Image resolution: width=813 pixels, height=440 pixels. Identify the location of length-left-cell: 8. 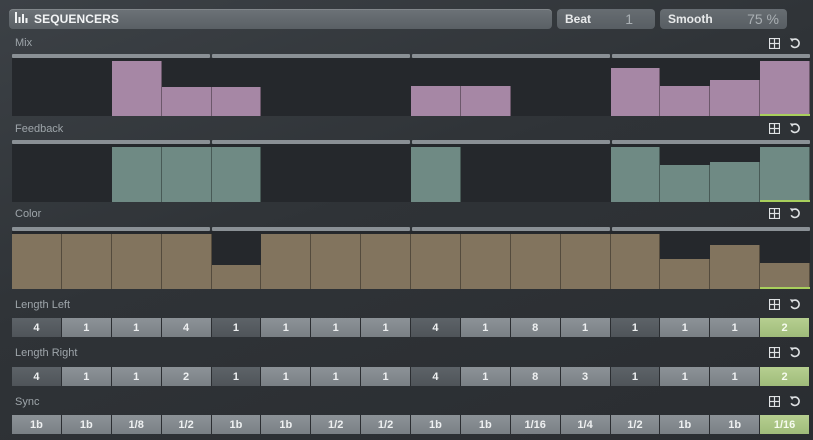
(535, 327).